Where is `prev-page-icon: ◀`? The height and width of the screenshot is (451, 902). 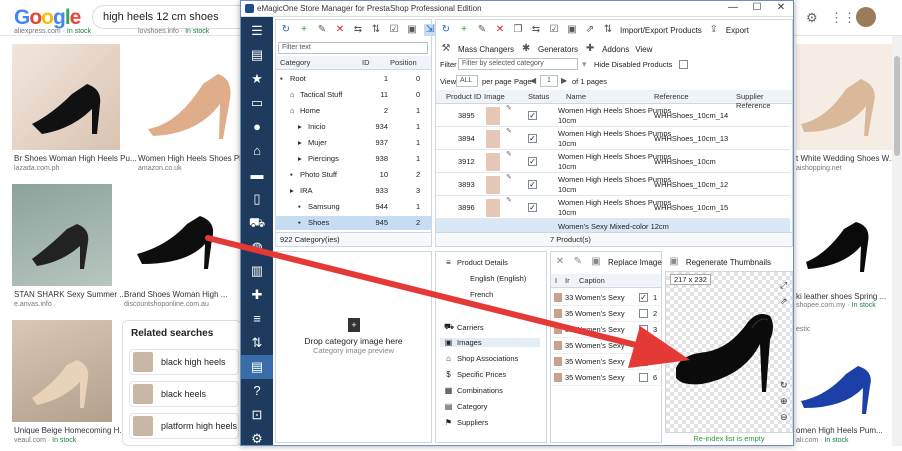
prev-page-icon: ◀ is located at coordinates (533, 80).